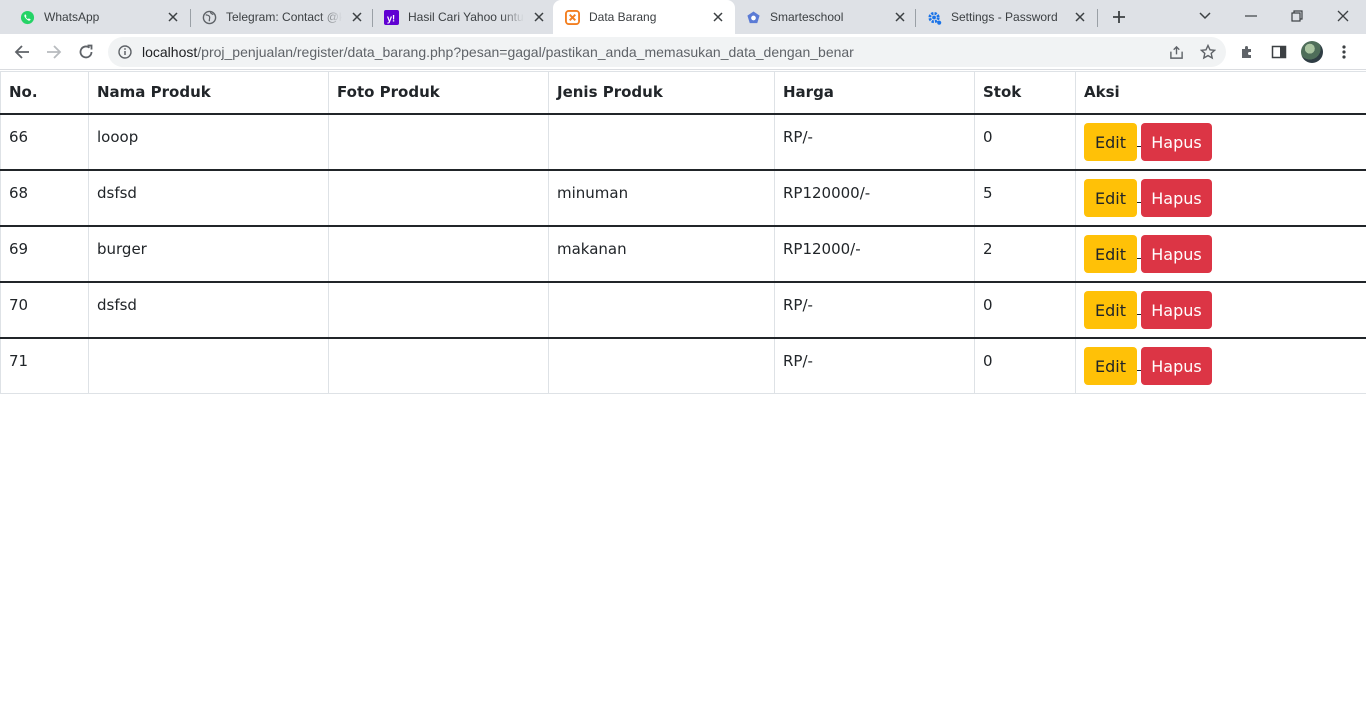 Image resolution: width=1366 pixels, height=728 pixels. What do you see at coordinates (44, 198) in the screenshot?
I see `cell-no: 68` at bounding box center [44, 198].